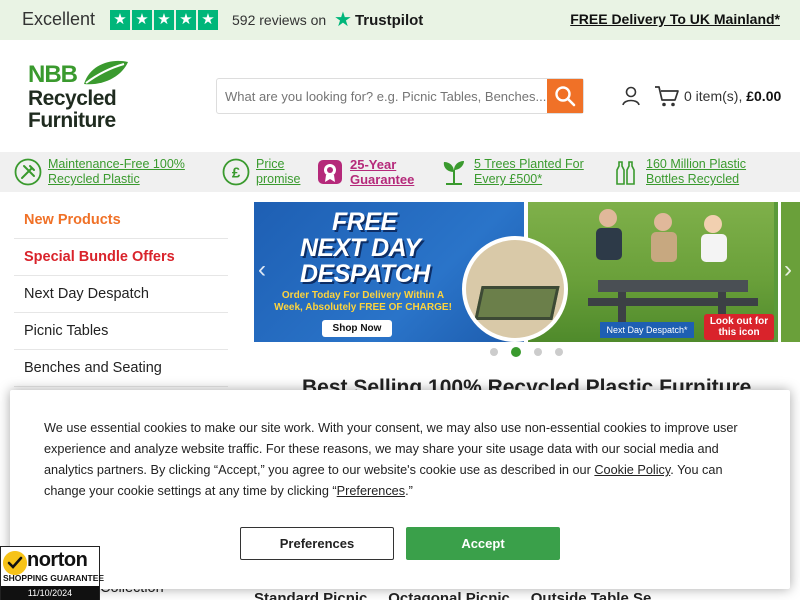 This screenshot has width=800, height=600. I want to click on people-at-picnic-table-image, so click(661, 235).